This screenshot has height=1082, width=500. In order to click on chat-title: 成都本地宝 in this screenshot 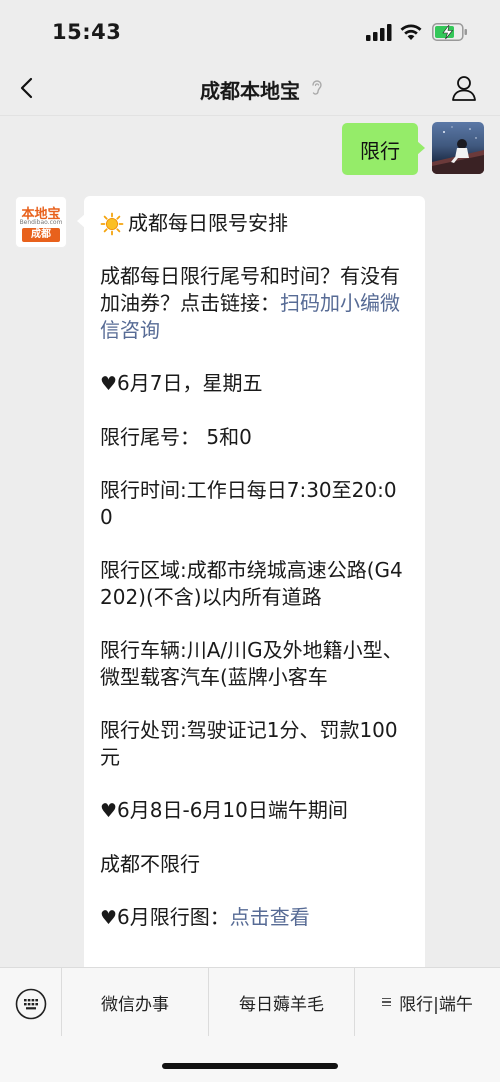, I will do `click(250, 91)`.